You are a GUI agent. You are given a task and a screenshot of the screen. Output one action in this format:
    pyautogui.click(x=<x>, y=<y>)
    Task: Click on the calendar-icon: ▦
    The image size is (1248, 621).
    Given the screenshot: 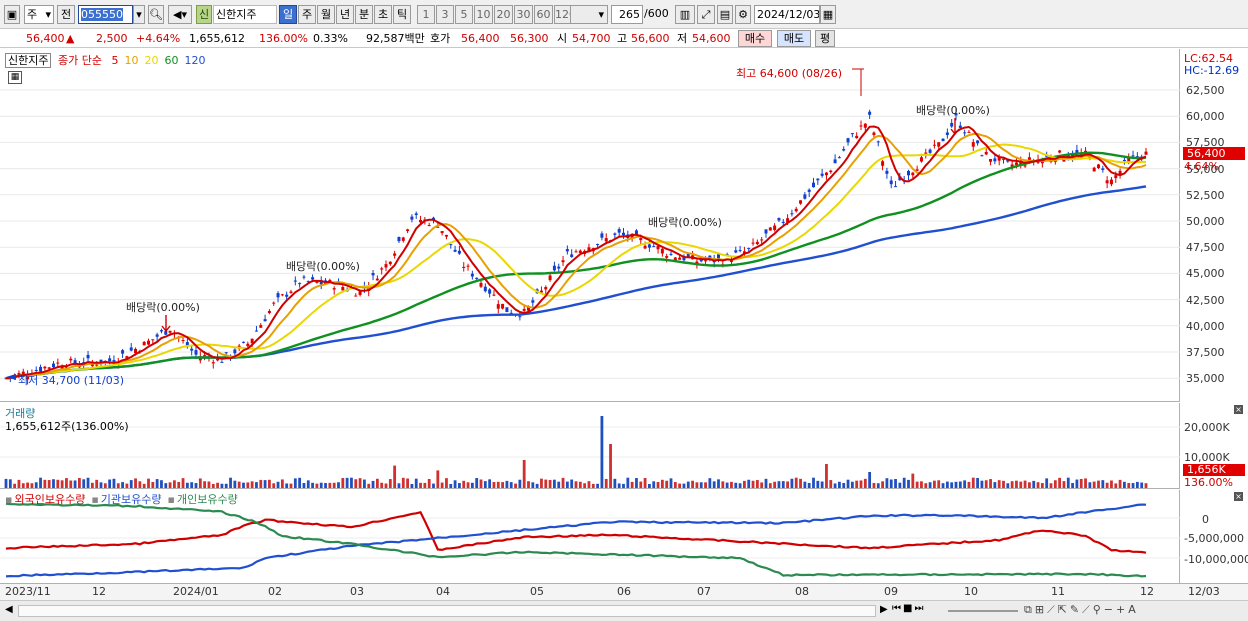 What is the action you would take?
    pyautogui.click(x=828, y=14)
    